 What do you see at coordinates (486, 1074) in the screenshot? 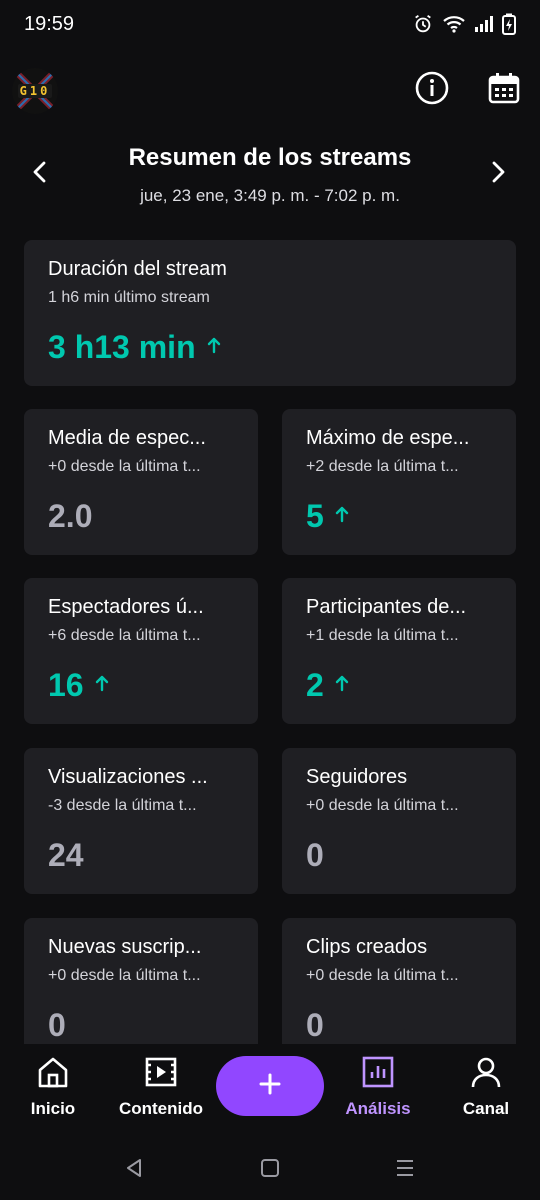
I see `profile-icon` at bounding box center [486, 1074].